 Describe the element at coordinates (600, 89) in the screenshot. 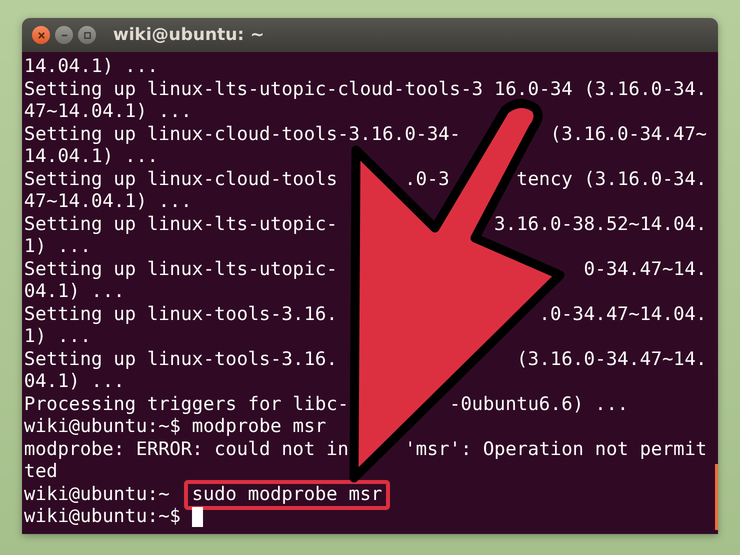

I see `terminal-text: 16.0-34 (3.16.0-34.` at that location.